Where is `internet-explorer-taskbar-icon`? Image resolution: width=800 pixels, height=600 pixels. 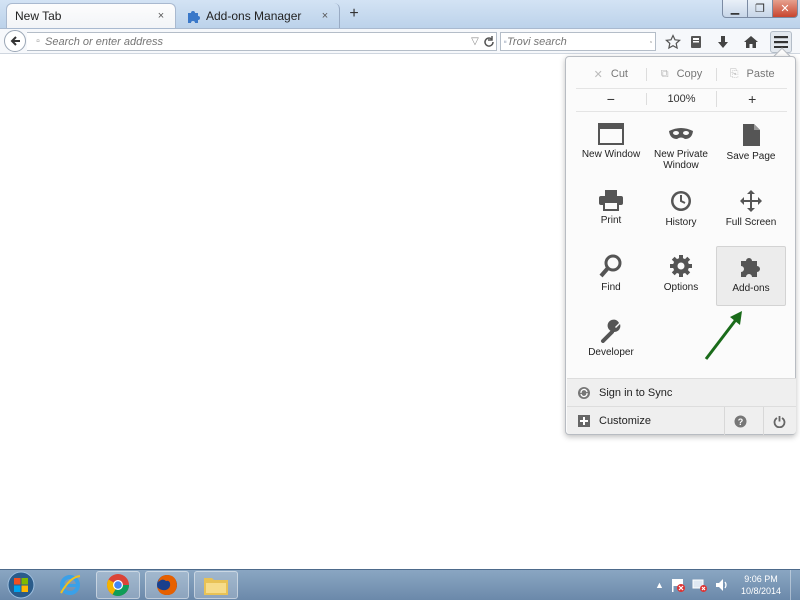
internet-explorer-taskbar-icon is located at coordinates (70, 585).